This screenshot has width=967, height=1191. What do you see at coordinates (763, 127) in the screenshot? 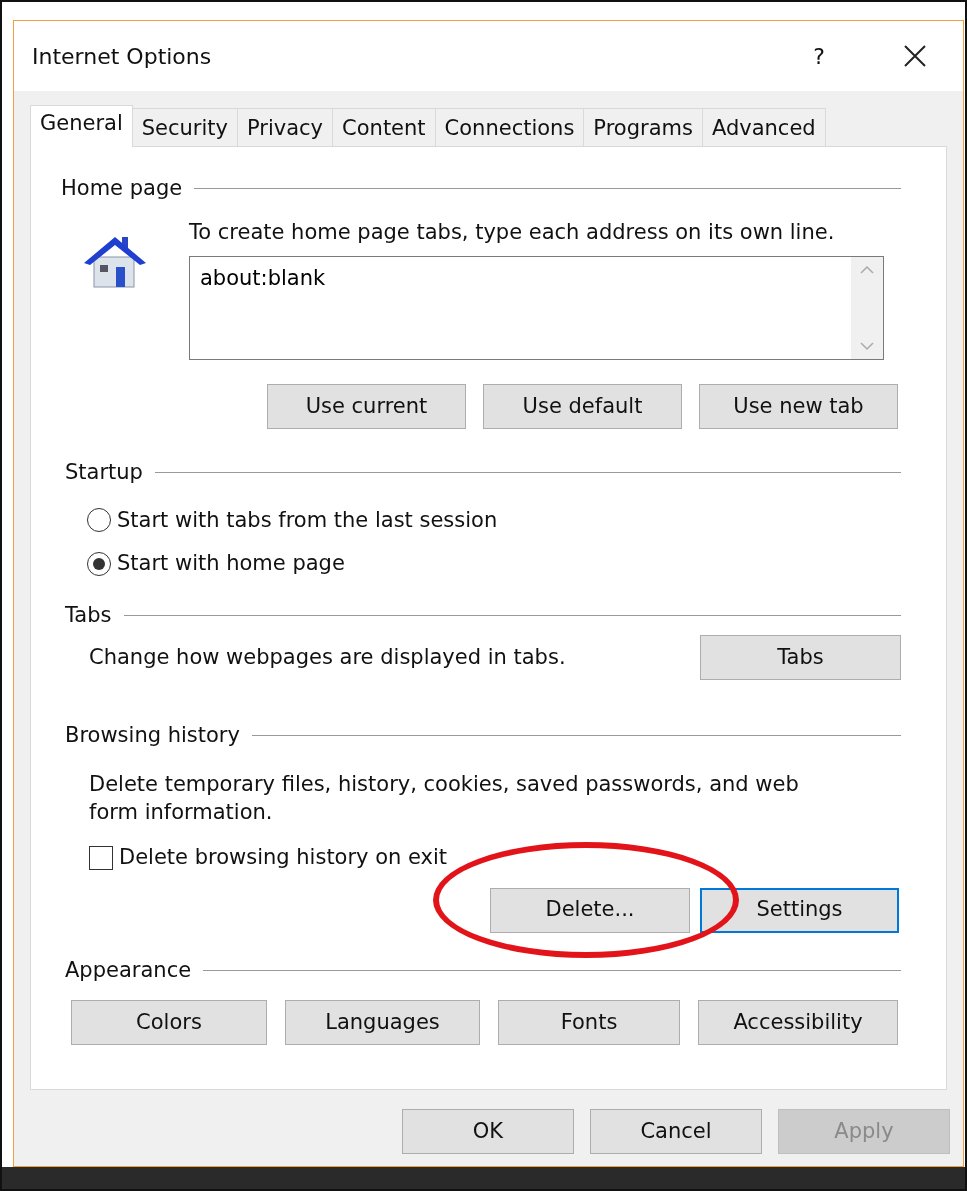
I see `tab: Advanced` at bounding box center [763, 127].